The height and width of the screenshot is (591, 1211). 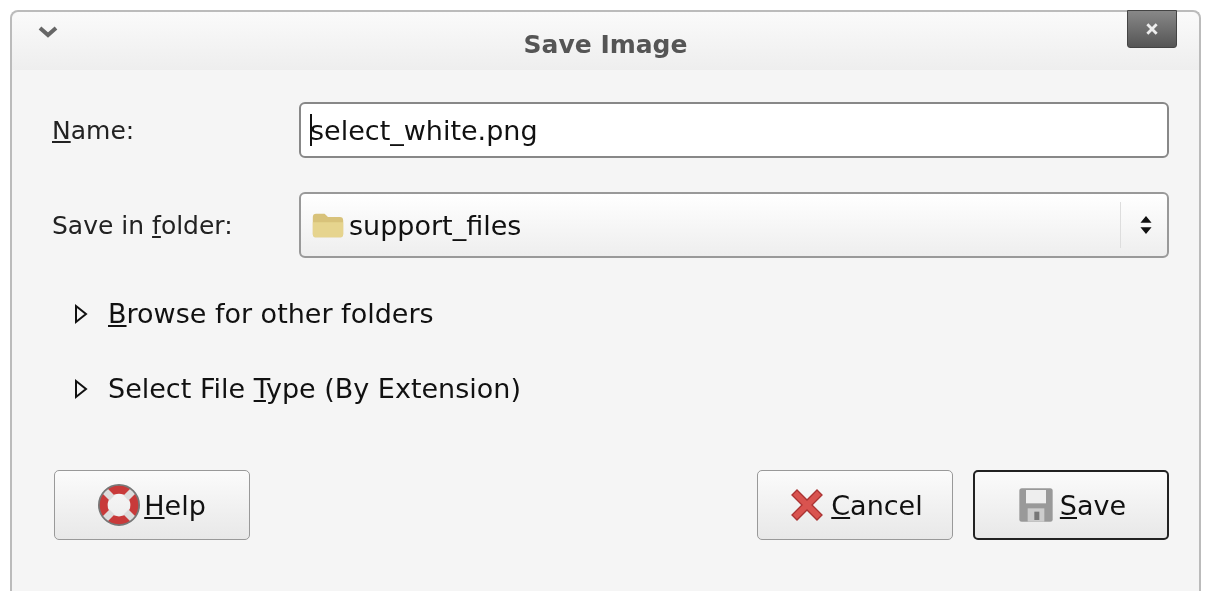 I want to click on lifebuoy-icon, so click(x=119, y=505).